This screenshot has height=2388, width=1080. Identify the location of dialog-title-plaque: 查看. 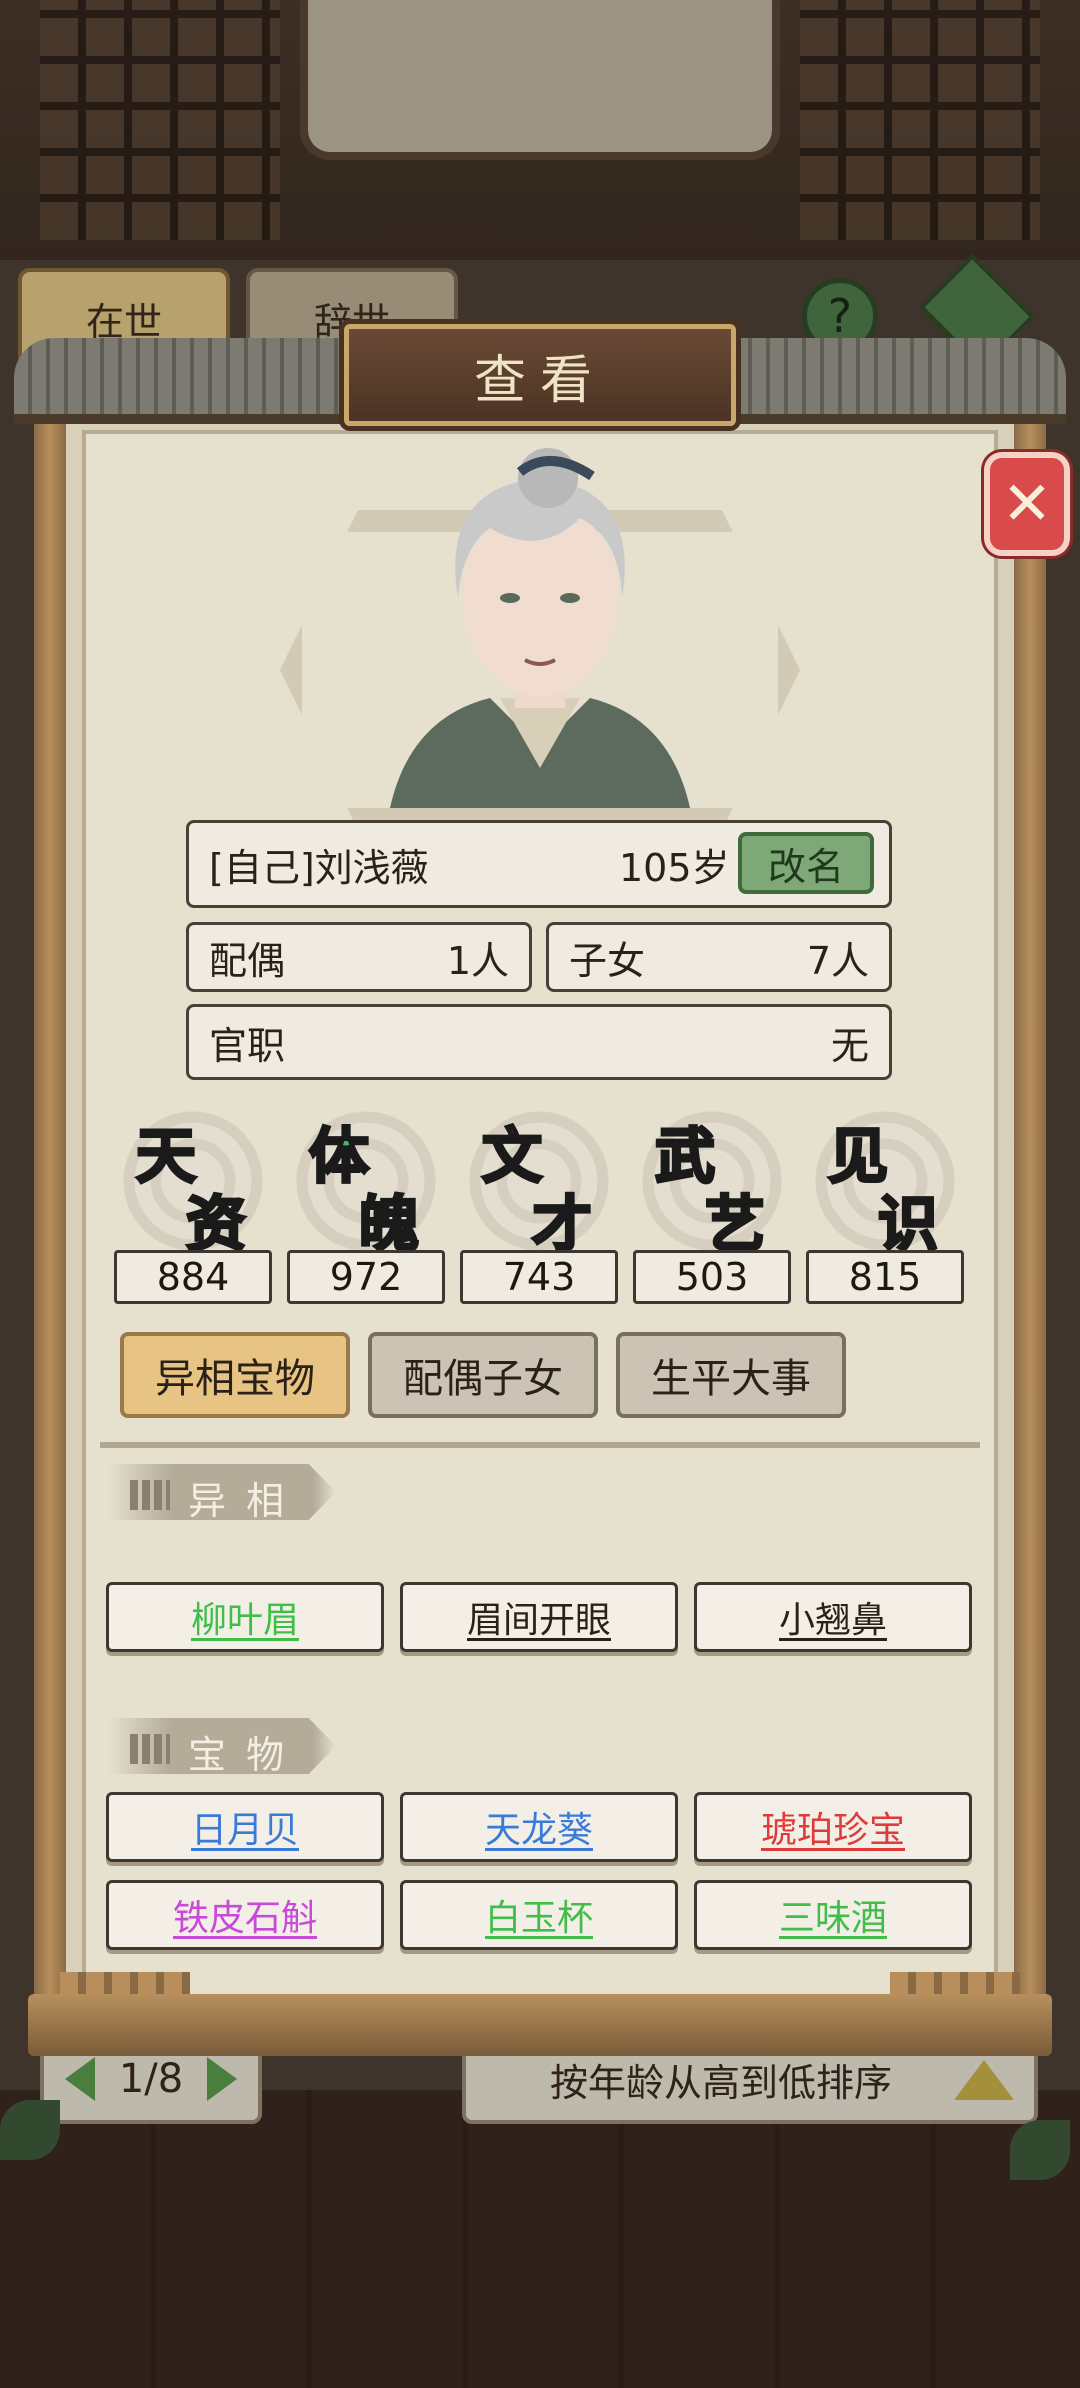
(540, 375).